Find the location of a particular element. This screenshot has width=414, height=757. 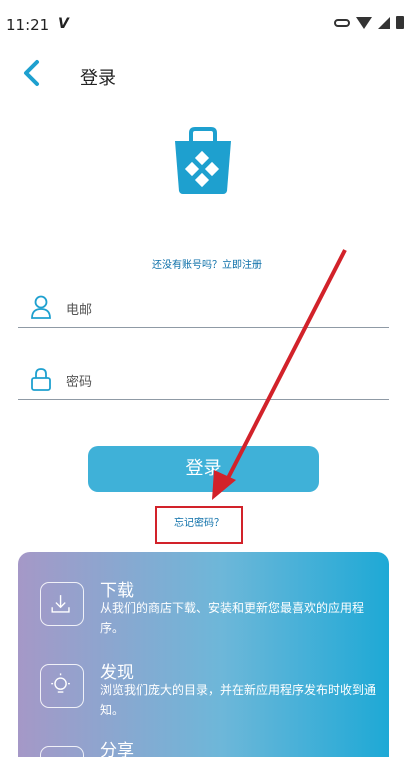

login-button: 登录 is located at coordinates (203, 469).